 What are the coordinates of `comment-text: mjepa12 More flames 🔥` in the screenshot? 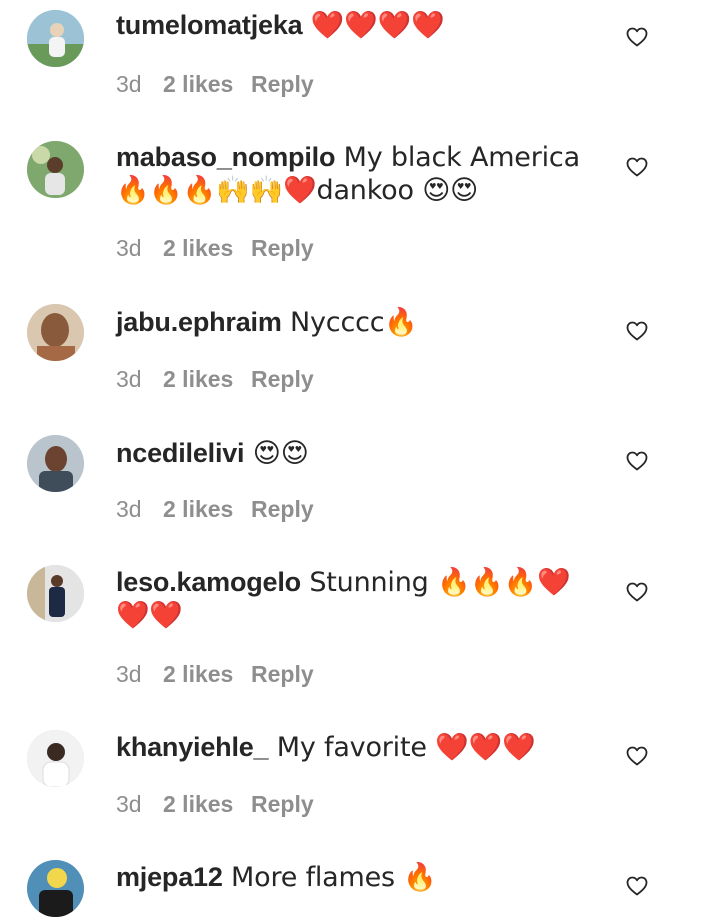 It's located at (356, 877).